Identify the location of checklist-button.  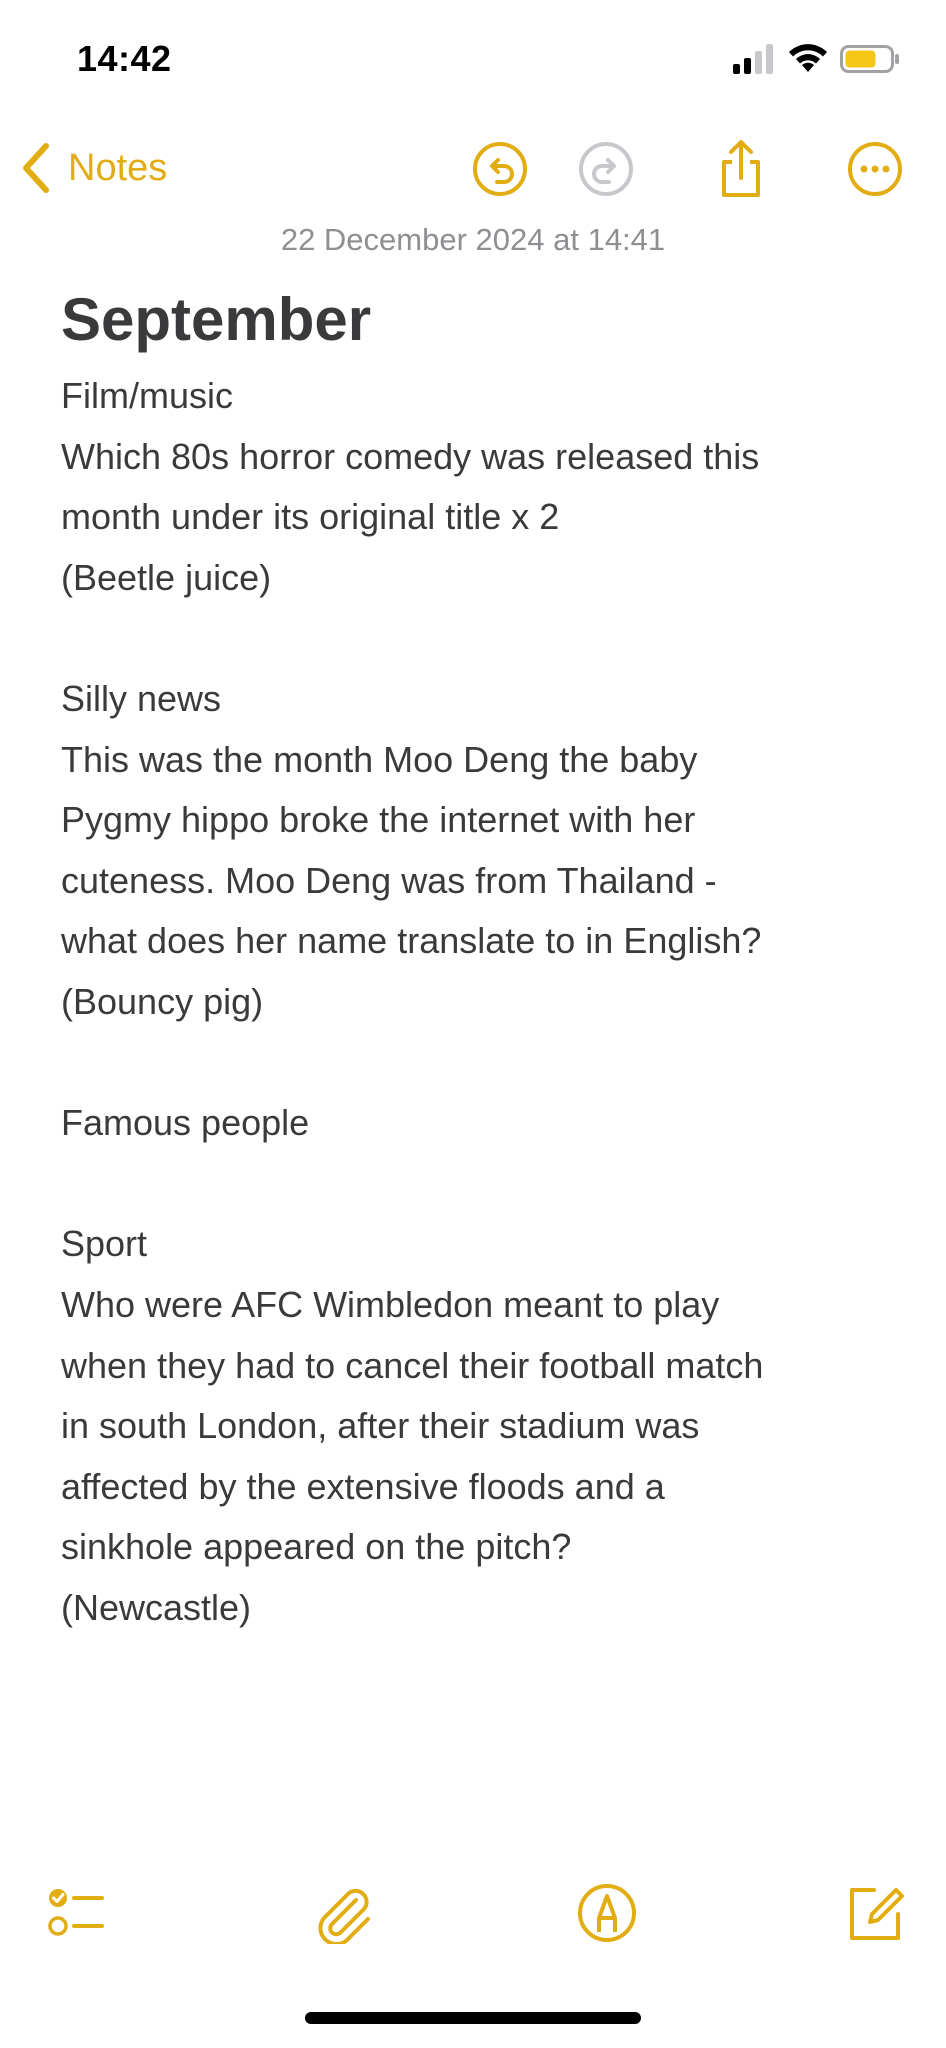
(75, 1913).